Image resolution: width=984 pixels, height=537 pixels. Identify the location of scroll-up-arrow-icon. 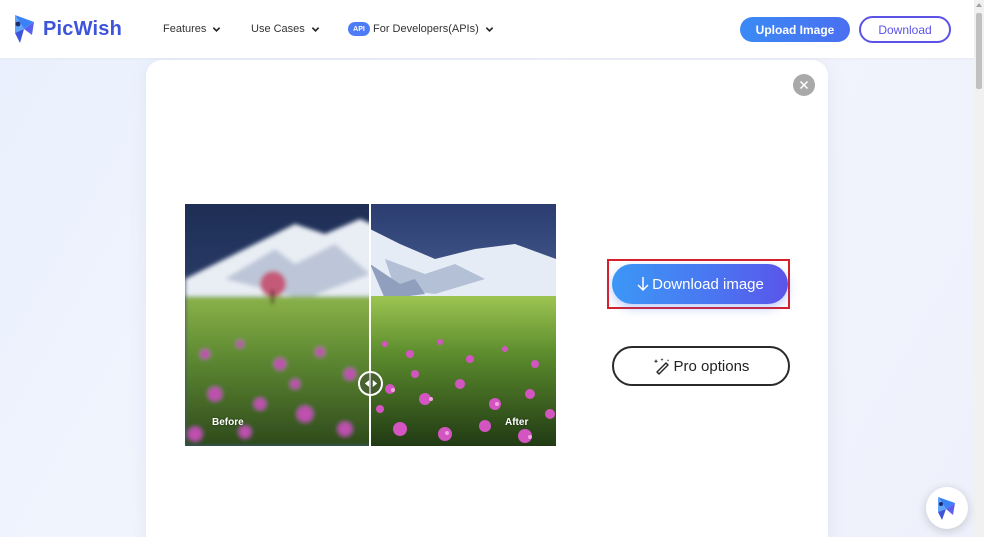
(979, 5).